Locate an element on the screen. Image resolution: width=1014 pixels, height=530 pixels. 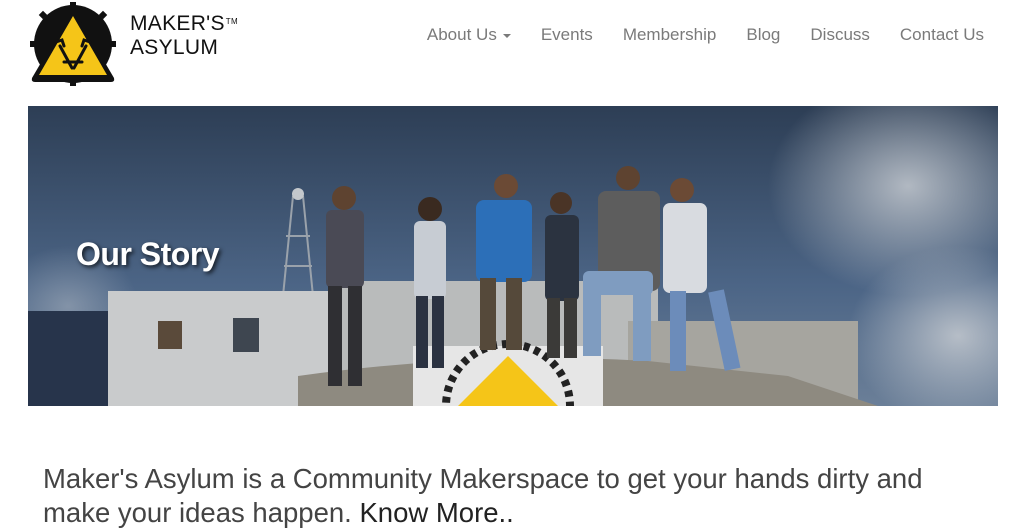
caret-down-icon is located at coordinates (506, 36).